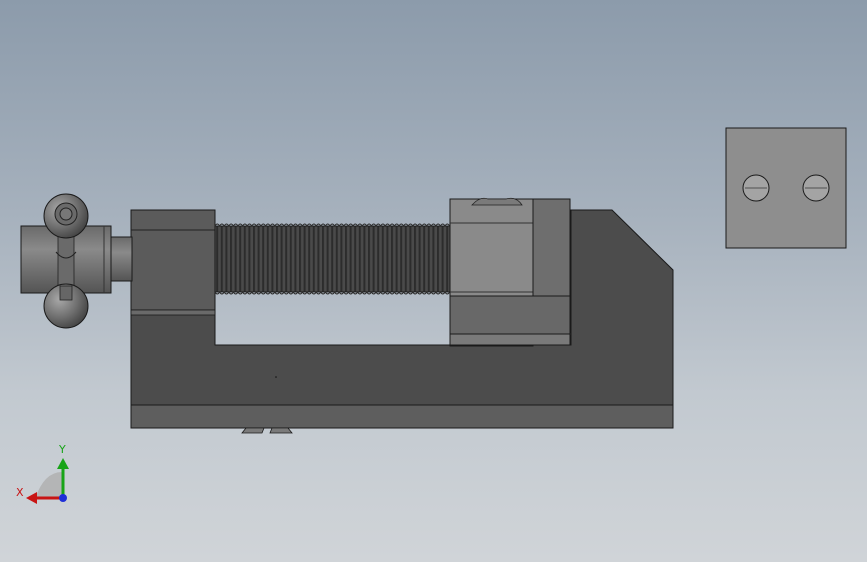 This screenshot has height=562, width=867. What do you see at coordinates (20, 492) in the screenshot?
I see `triad-x-label: X` at bounding box center [20, 492].